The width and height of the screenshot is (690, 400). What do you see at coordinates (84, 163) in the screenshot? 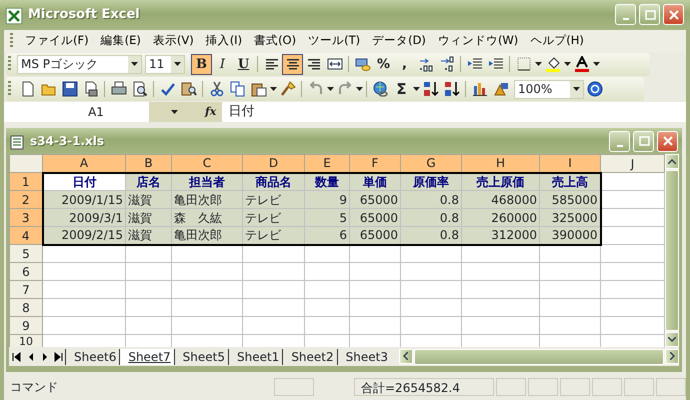
I see `column-header: A` at bounding box center [84, 163].